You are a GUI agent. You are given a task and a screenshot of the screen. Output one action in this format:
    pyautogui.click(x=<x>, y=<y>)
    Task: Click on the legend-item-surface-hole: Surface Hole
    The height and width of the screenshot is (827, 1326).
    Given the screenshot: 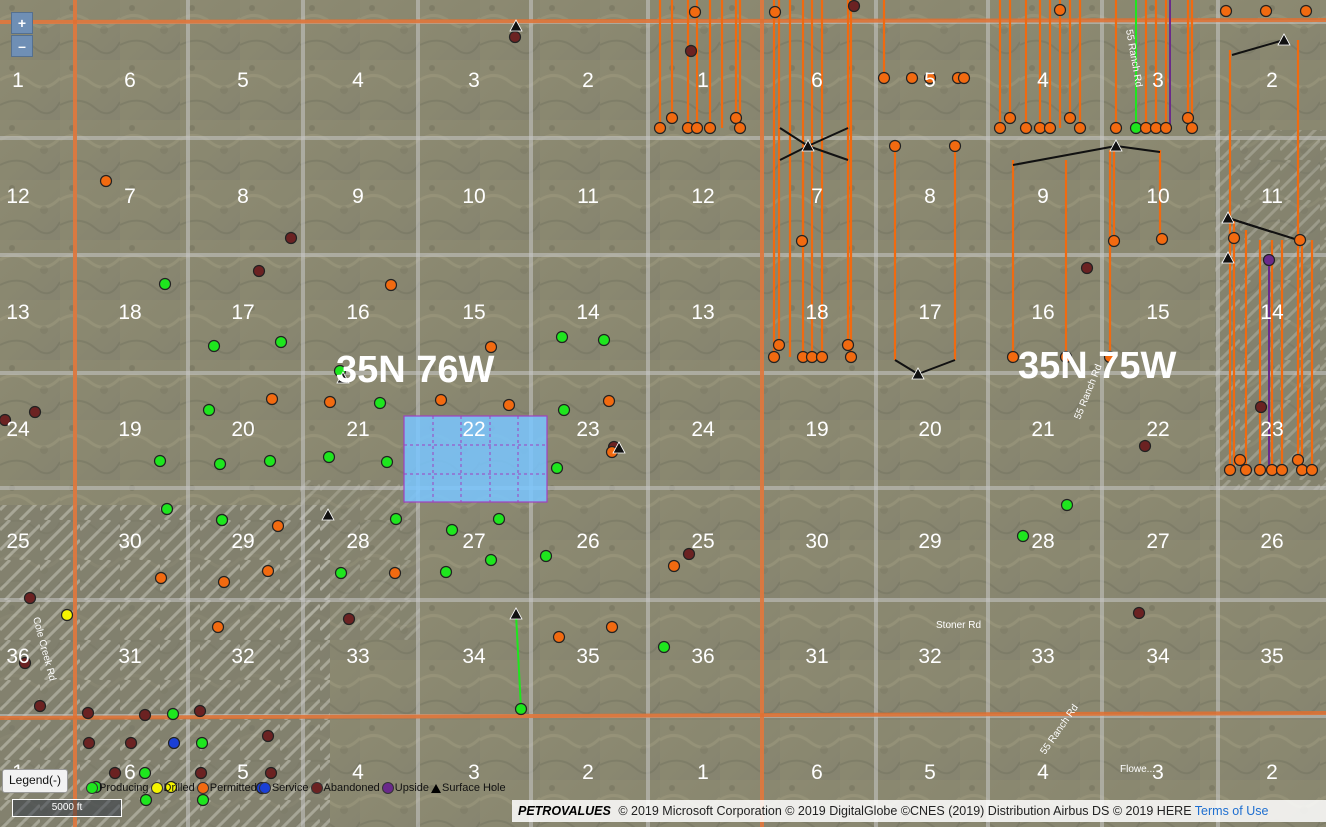 What is the action you would take?
    pyautogui.click(x=468, y=788)
    